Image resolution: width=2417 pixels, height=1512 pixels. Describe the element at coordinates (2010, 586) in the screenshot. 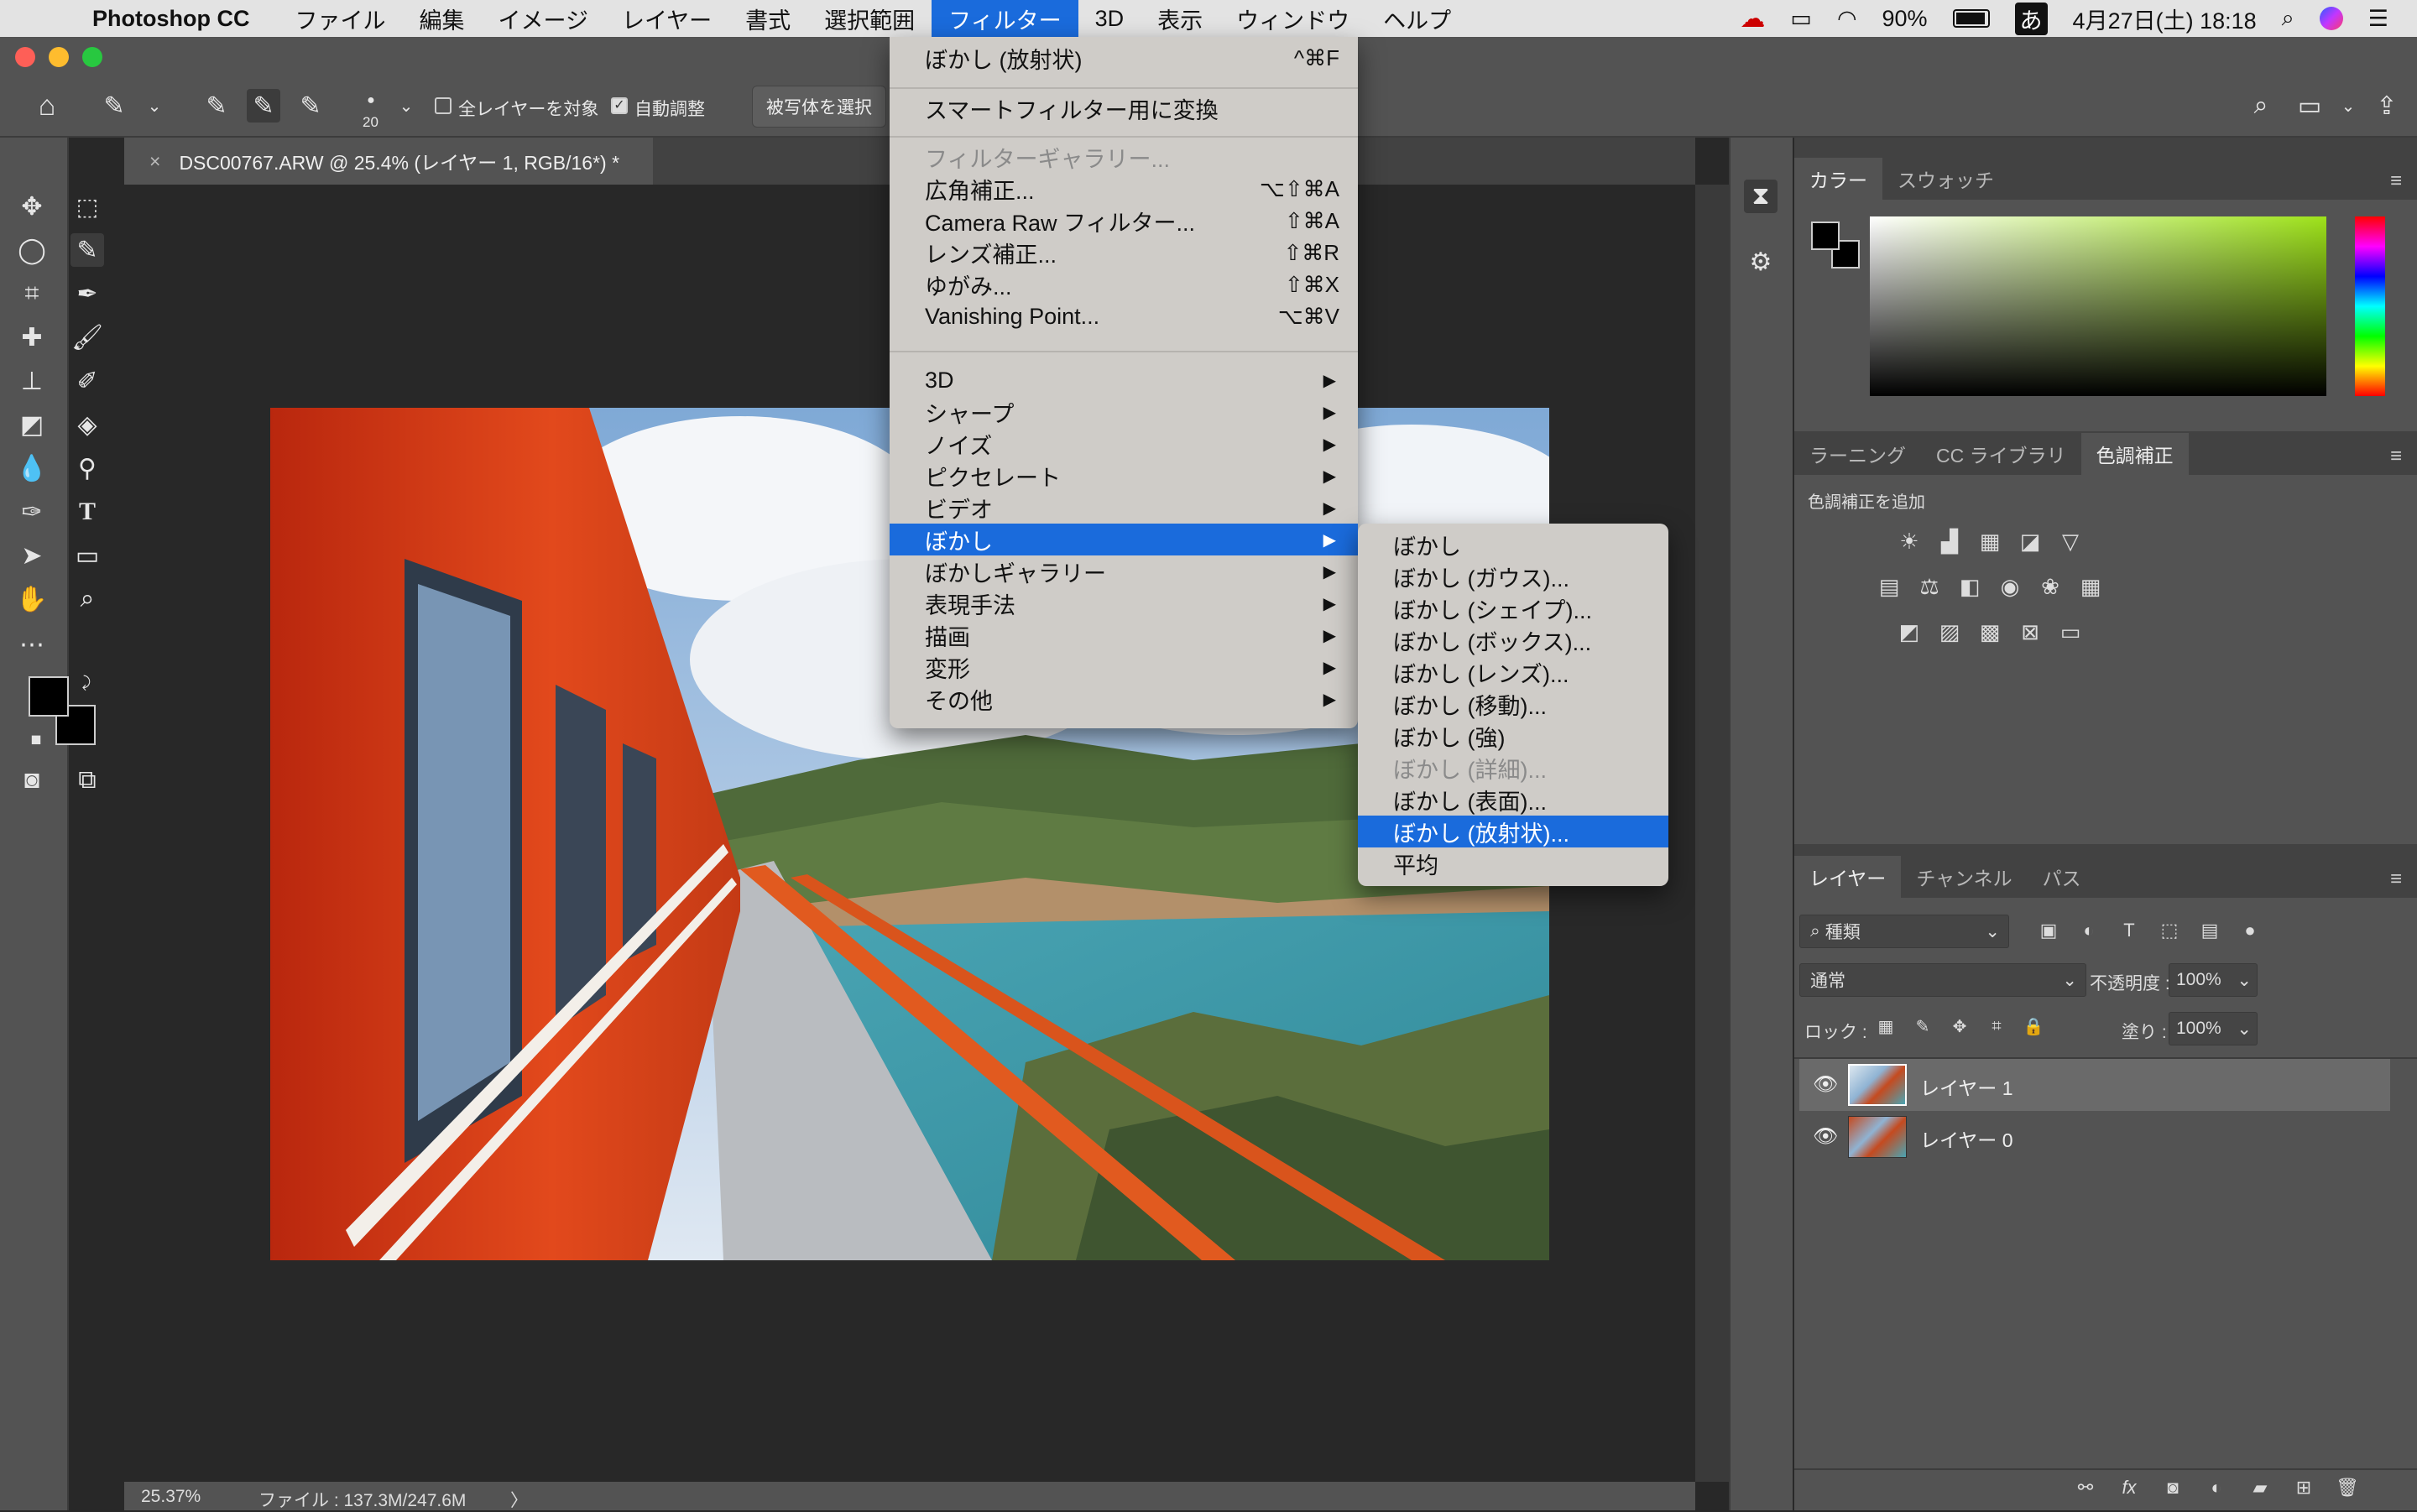

I see `photo-filter-icon: ◉` at that location.